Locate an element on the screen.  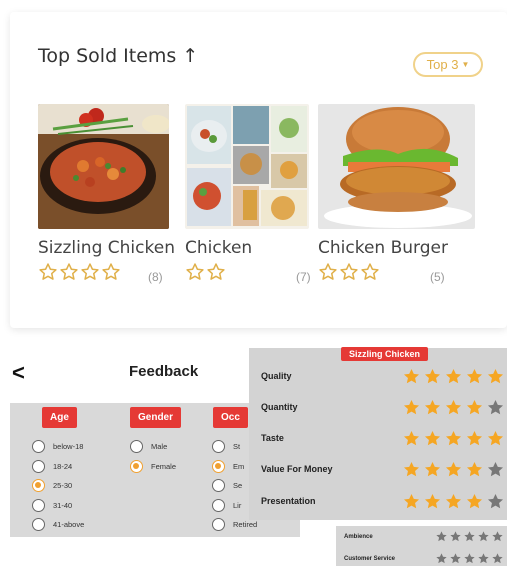
item-name: Sizzling Chicken is located at coordinates (106, 248).